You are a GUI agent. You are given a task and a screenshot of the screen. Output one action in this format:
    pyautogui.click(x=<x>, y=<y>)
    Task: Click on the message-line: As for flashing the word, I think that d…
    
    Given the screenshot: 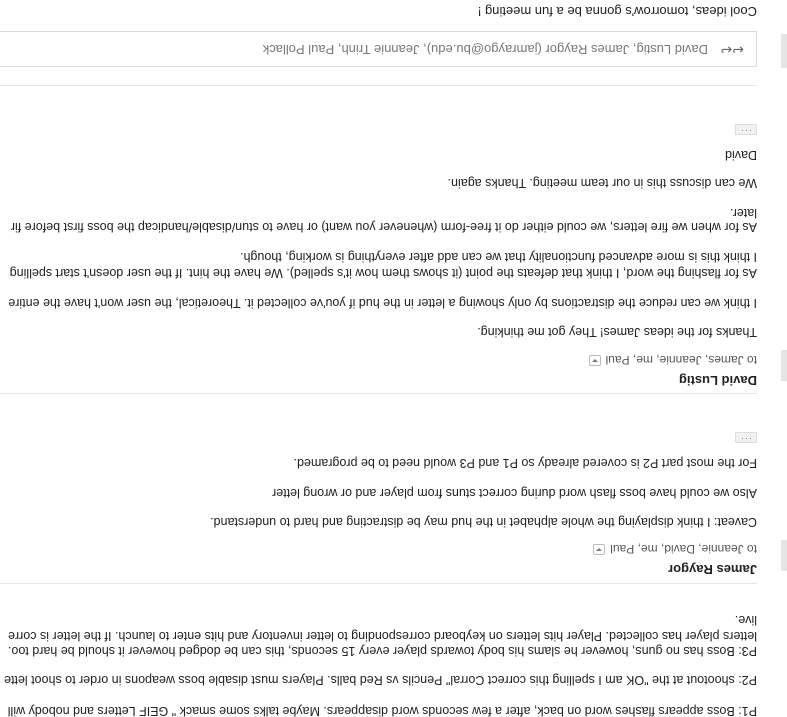 What is the action you would take?
    pyautogui.click(x=383, y=273)
    